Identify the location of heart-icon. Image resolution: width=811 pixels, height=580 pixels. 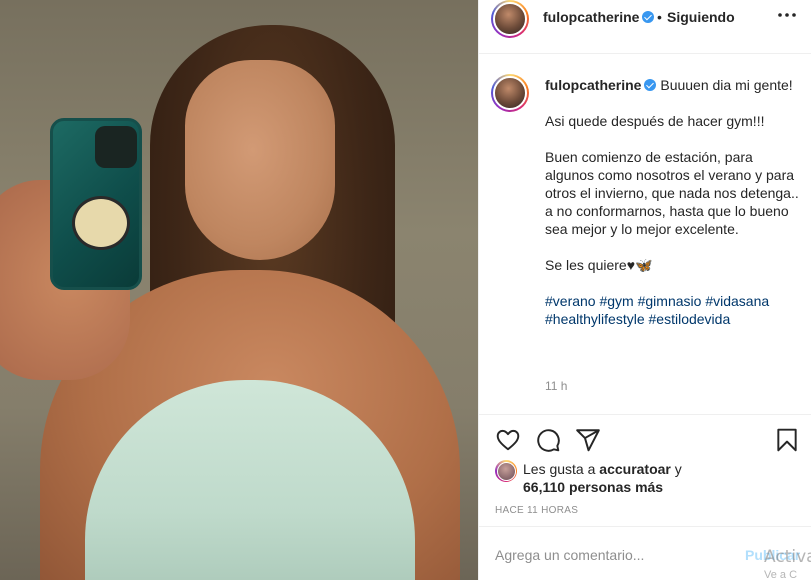
(508, 440).